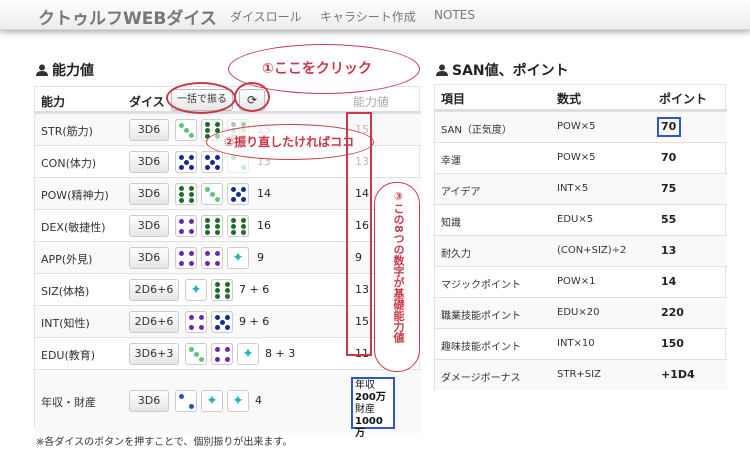 Image resolution: width=750 pixels, height=454 pixels. What do you see at coordinates (65, 323) in the screenshot?
I see `stat-name: INT(知性)` at bounding box center [65, 323].